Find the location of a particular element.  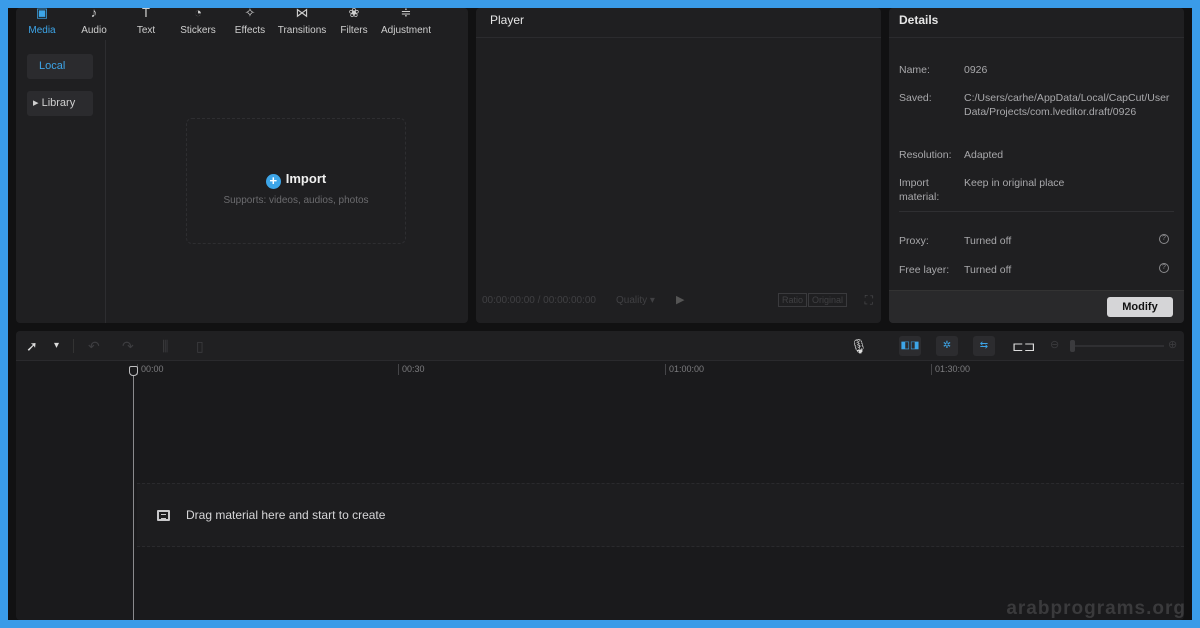

undo-icon: ↶ is located at coordinates (94, 346).